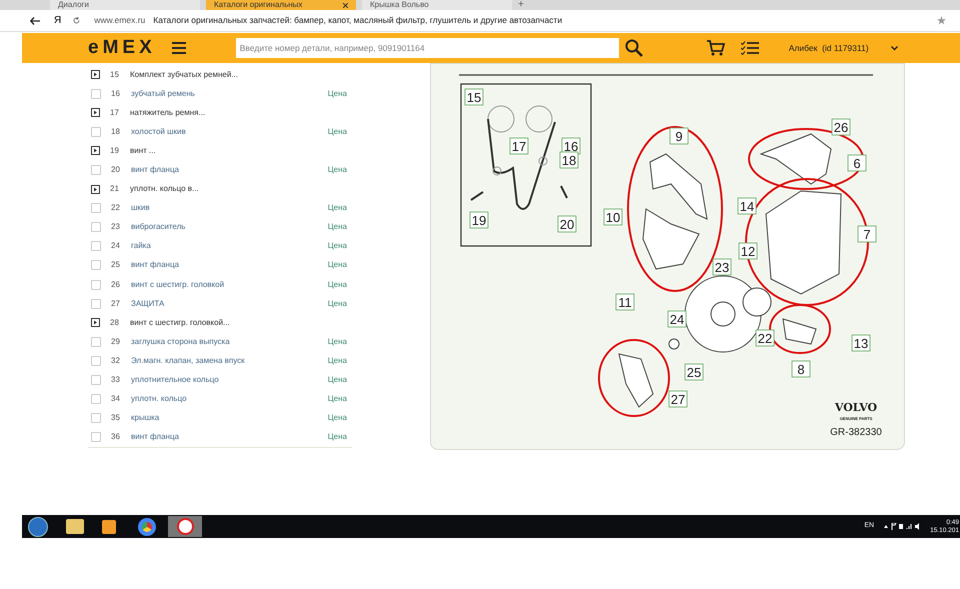  I want to click on part-number: 32, so click(116, 360).